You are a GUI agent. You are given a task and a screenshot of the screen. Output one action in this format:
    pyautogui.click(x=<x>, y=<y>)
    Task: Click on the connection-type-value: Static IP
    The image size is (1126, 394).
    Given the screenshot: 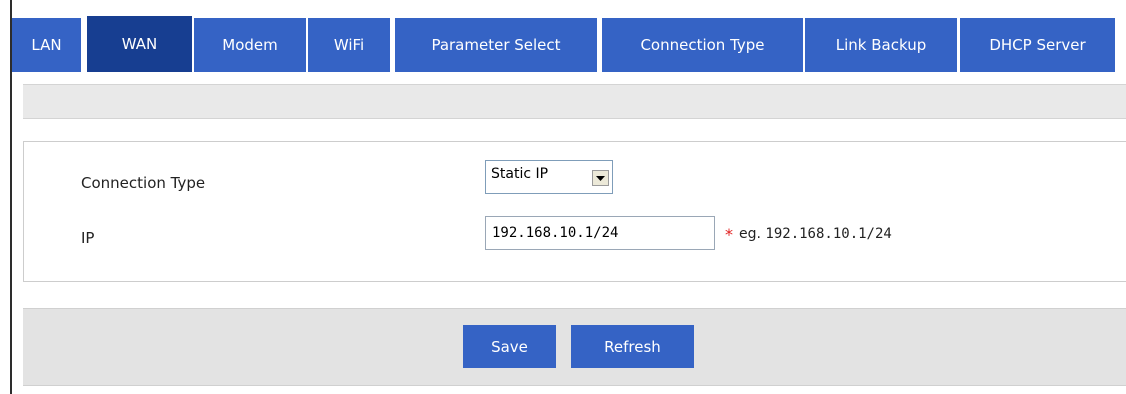 What is the action you would take?
    pyautogui.click(x=520, y=174)
    